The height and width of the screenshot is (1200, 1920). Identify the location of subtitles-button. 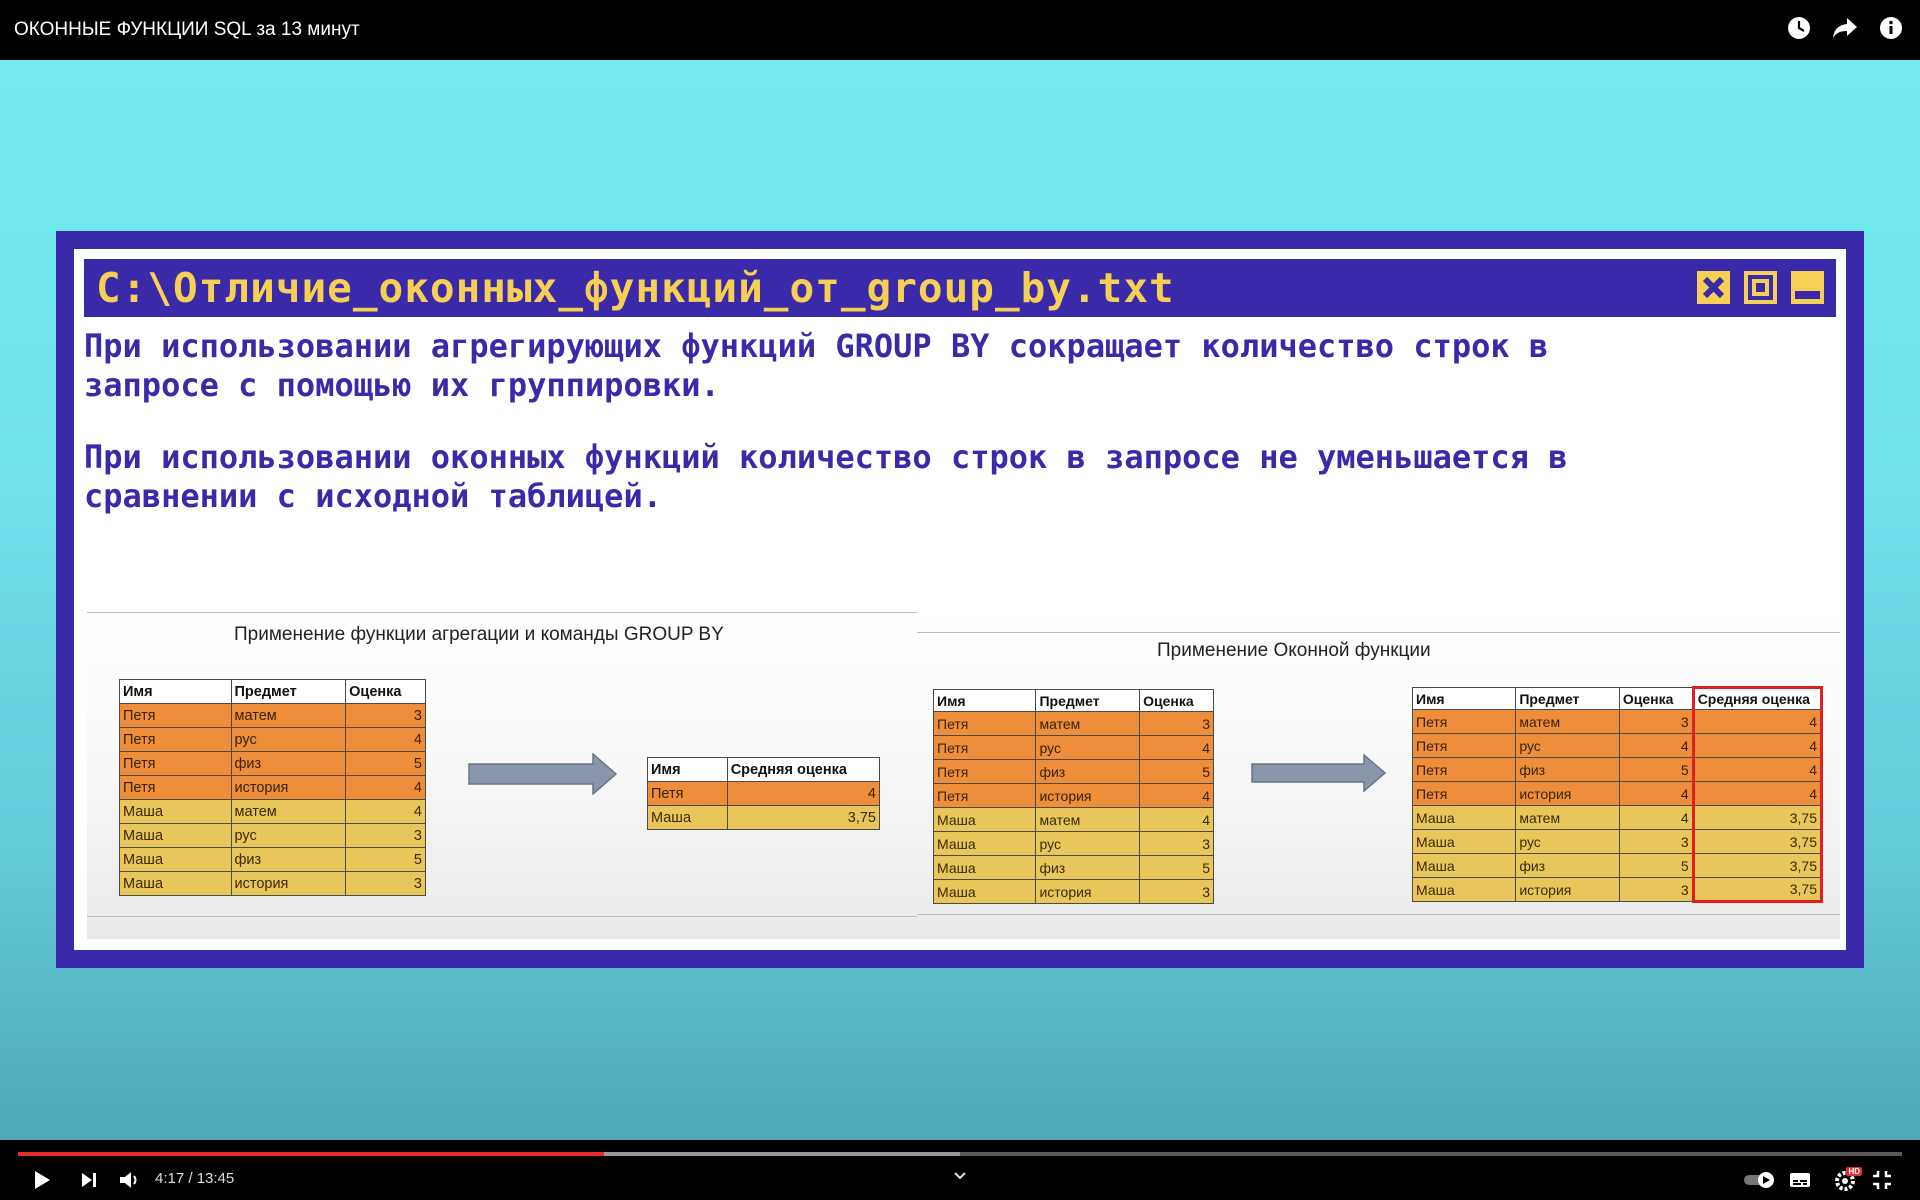
(1800, 1180).